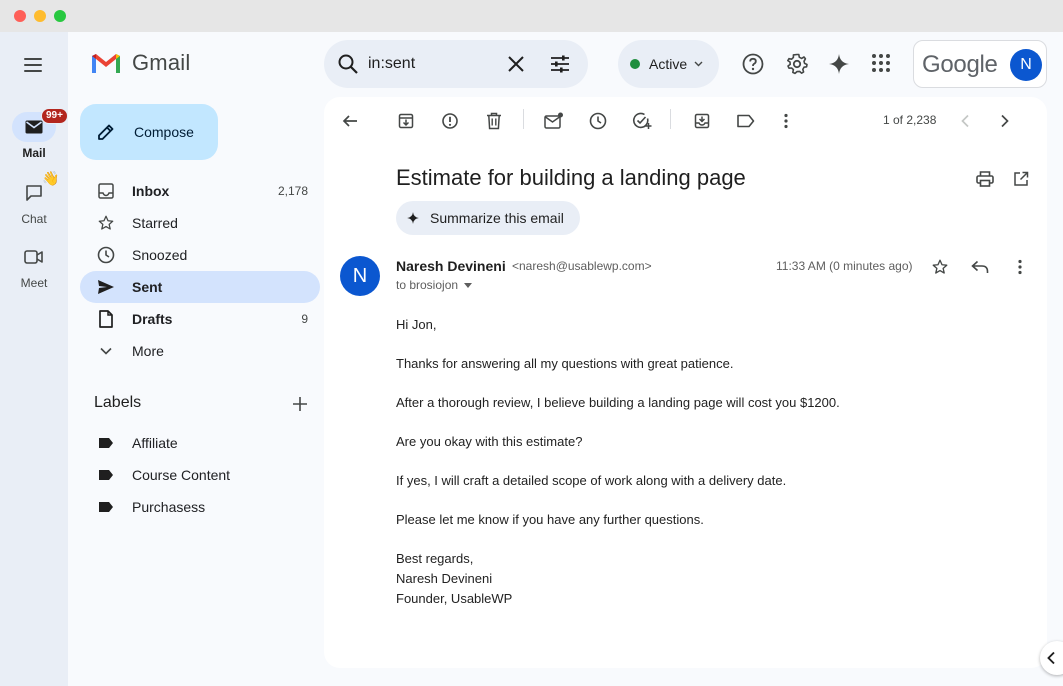 This screenshot has width=1063, height=686. Describe the element at coordinates (200, 223) in the screenshot. I see `nav-item-starred: Starred` at that location.